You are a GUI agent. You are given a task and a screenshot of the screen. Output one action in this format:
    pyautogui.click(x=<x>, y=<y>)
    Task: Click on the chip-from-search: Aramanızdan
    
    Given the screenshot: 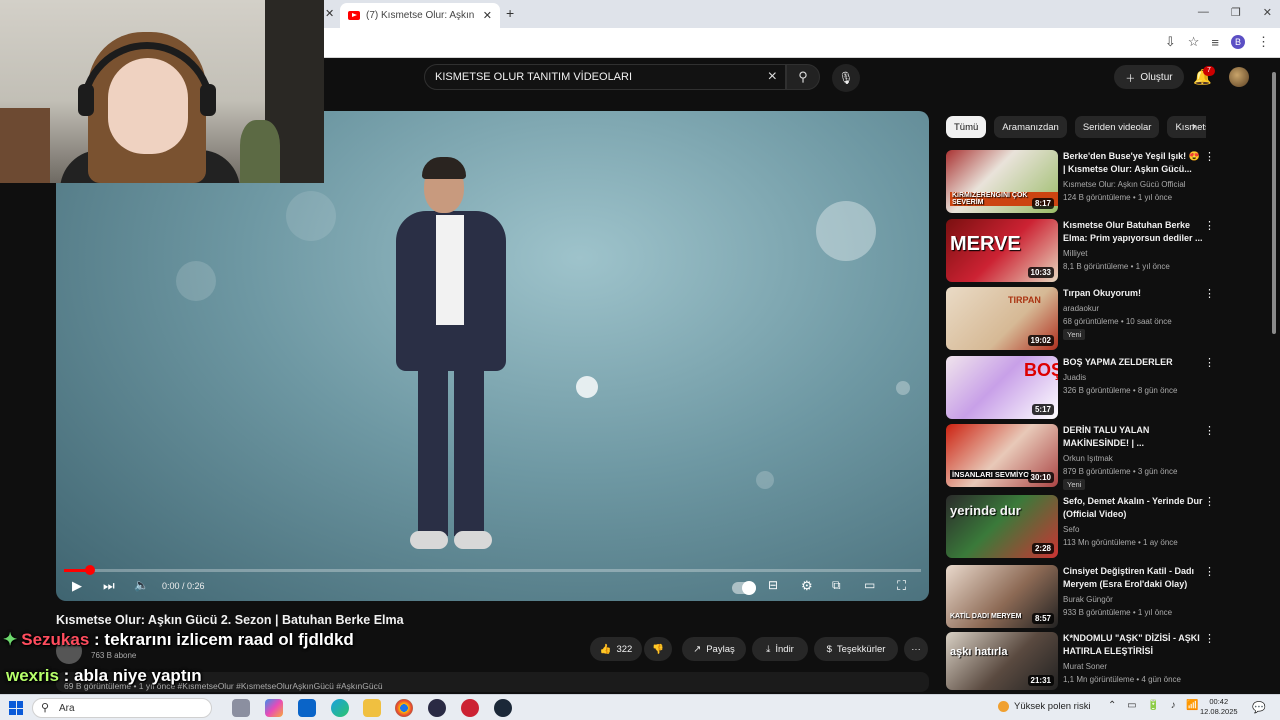 What is the action you would take?
    pyautogui.click(x=1030, y=127)
    